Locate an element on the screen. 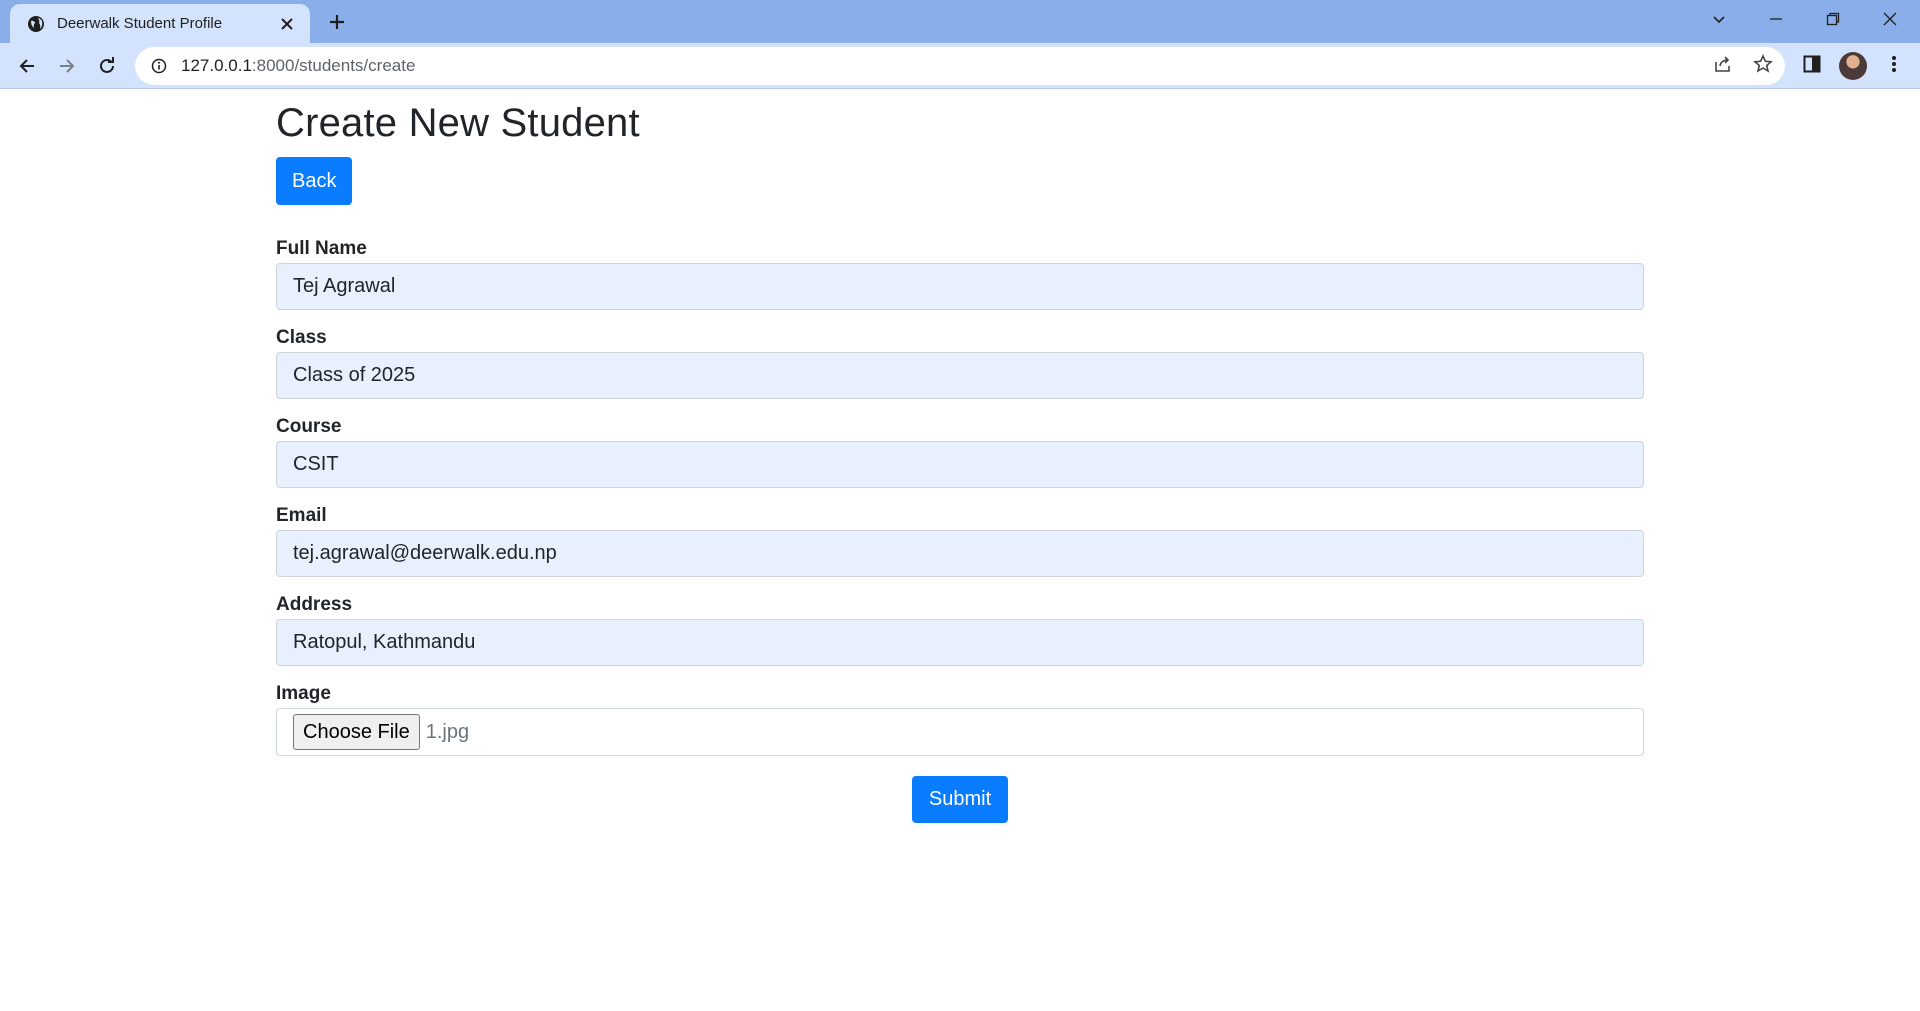 Image resolution: width=1920 pixels, height=1011 pixels. class-label: Class is located at coordinates (301, 337).